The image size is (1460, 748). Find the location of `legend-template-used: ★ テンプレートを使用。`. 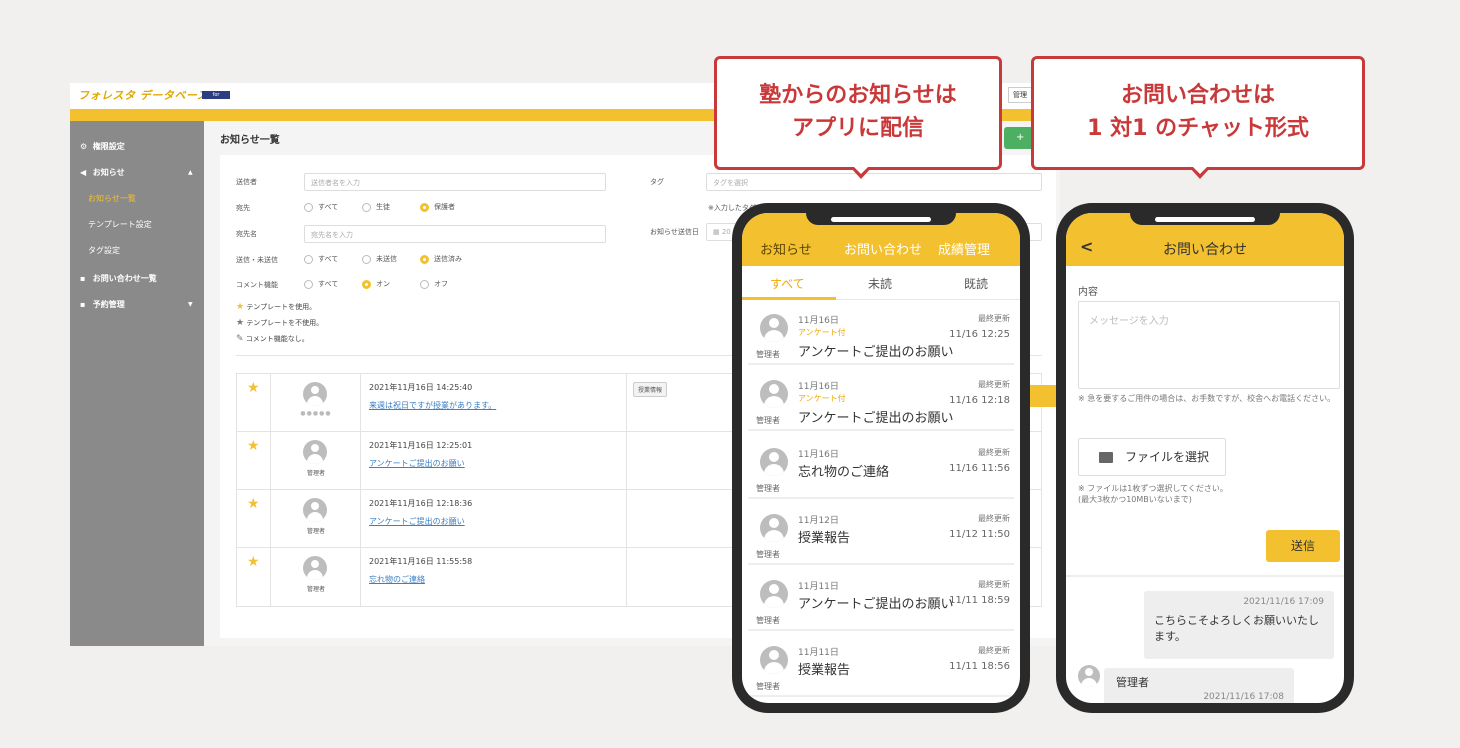

legend-template-used: ★ テンプレートを使用。 is located at coordinates (276, 307).